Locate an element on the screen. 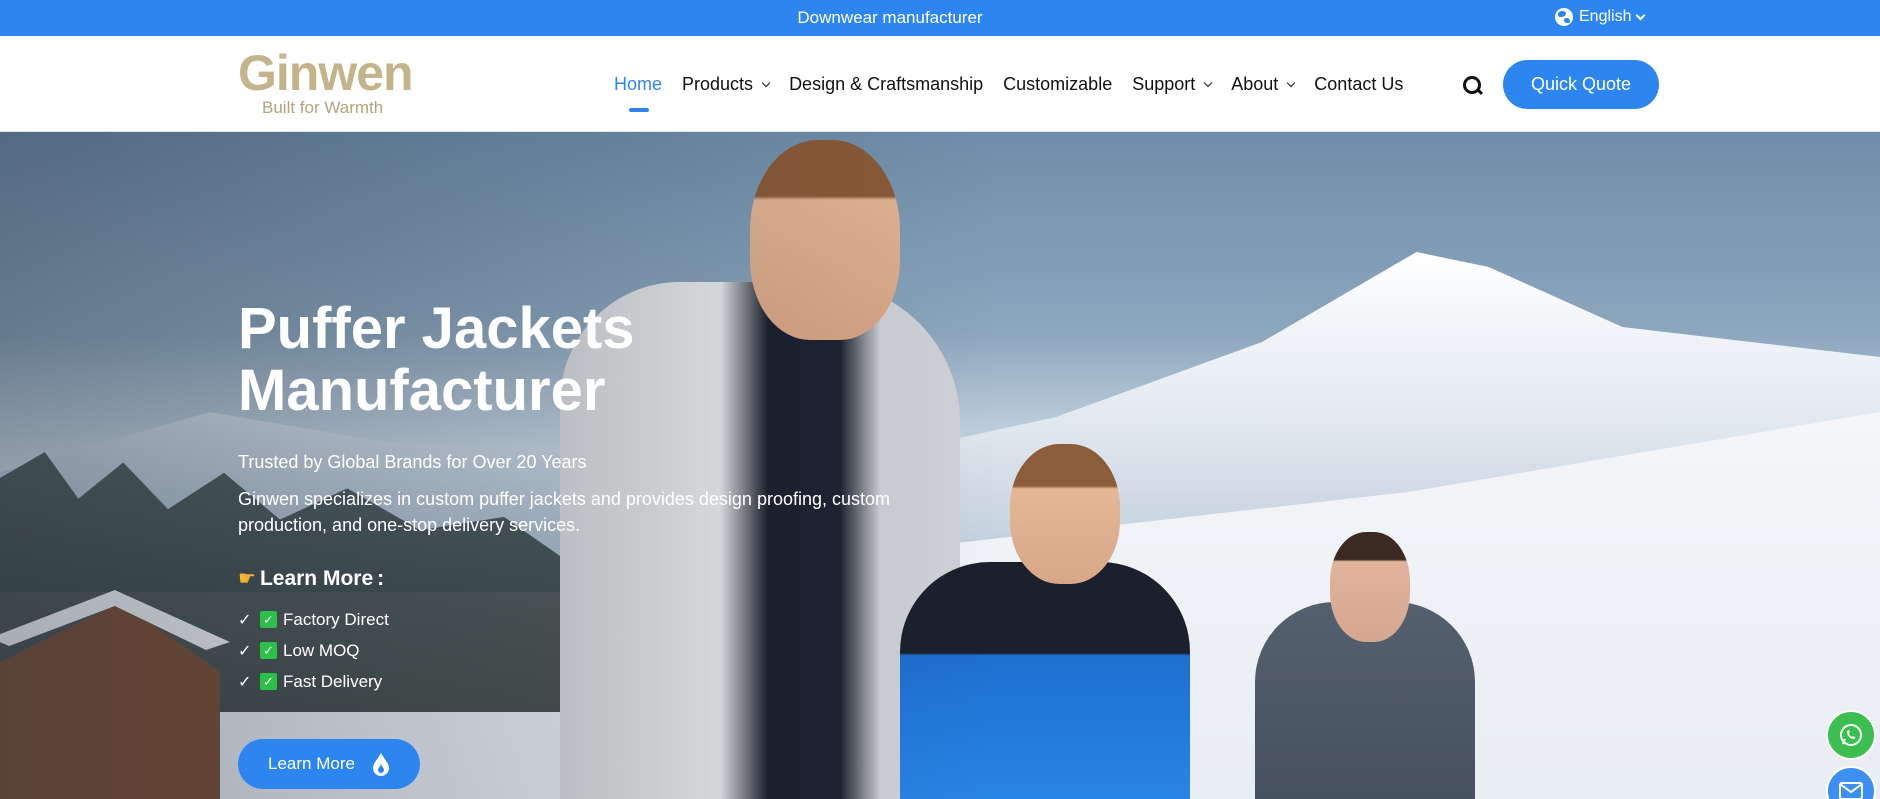 Image resolution: width=1880 pixels, height=799 pixels. nav-label: Contact Us is located at coordinates (1359, 84).